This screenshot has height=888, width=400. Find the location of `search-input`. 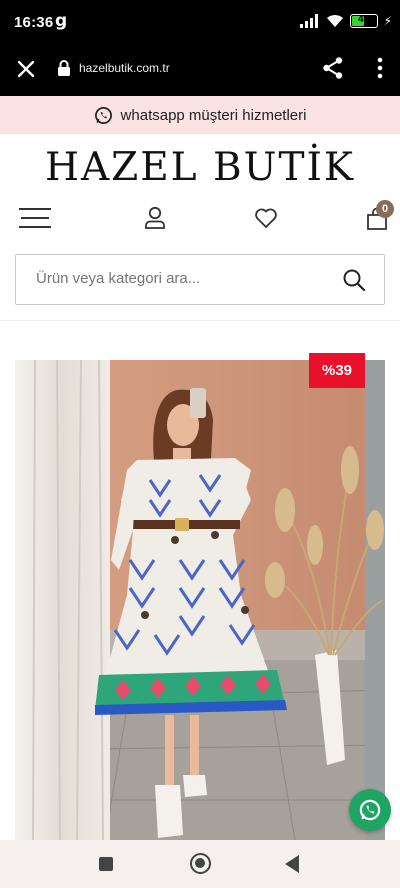

search-input is located at coordinates (181, 278).